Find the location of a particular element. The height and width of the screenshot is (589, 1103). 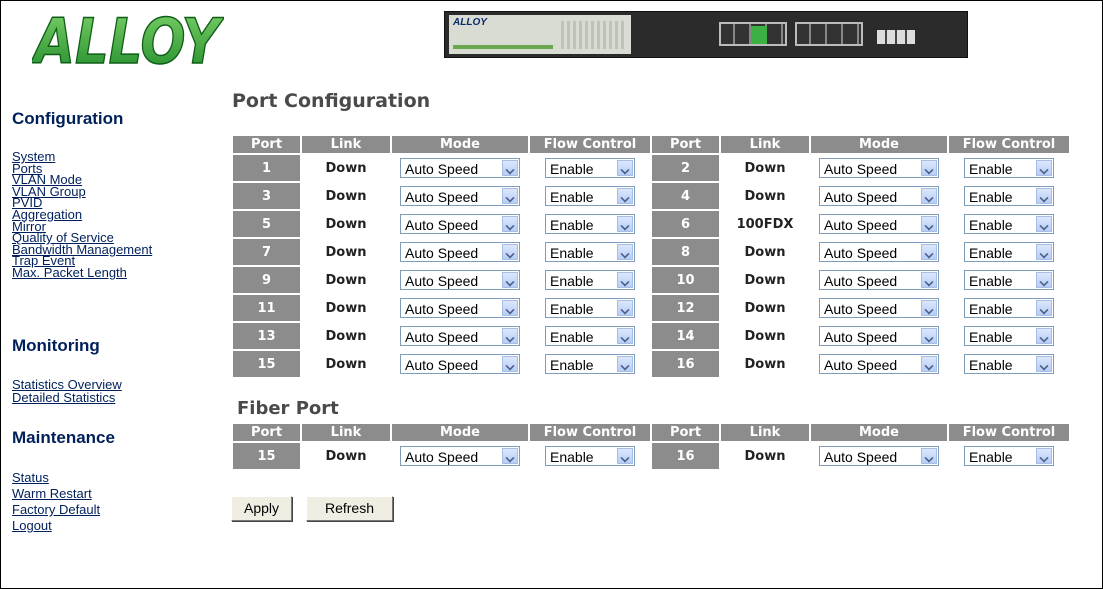

port-number: 2 is located at coordinates (685, 168).